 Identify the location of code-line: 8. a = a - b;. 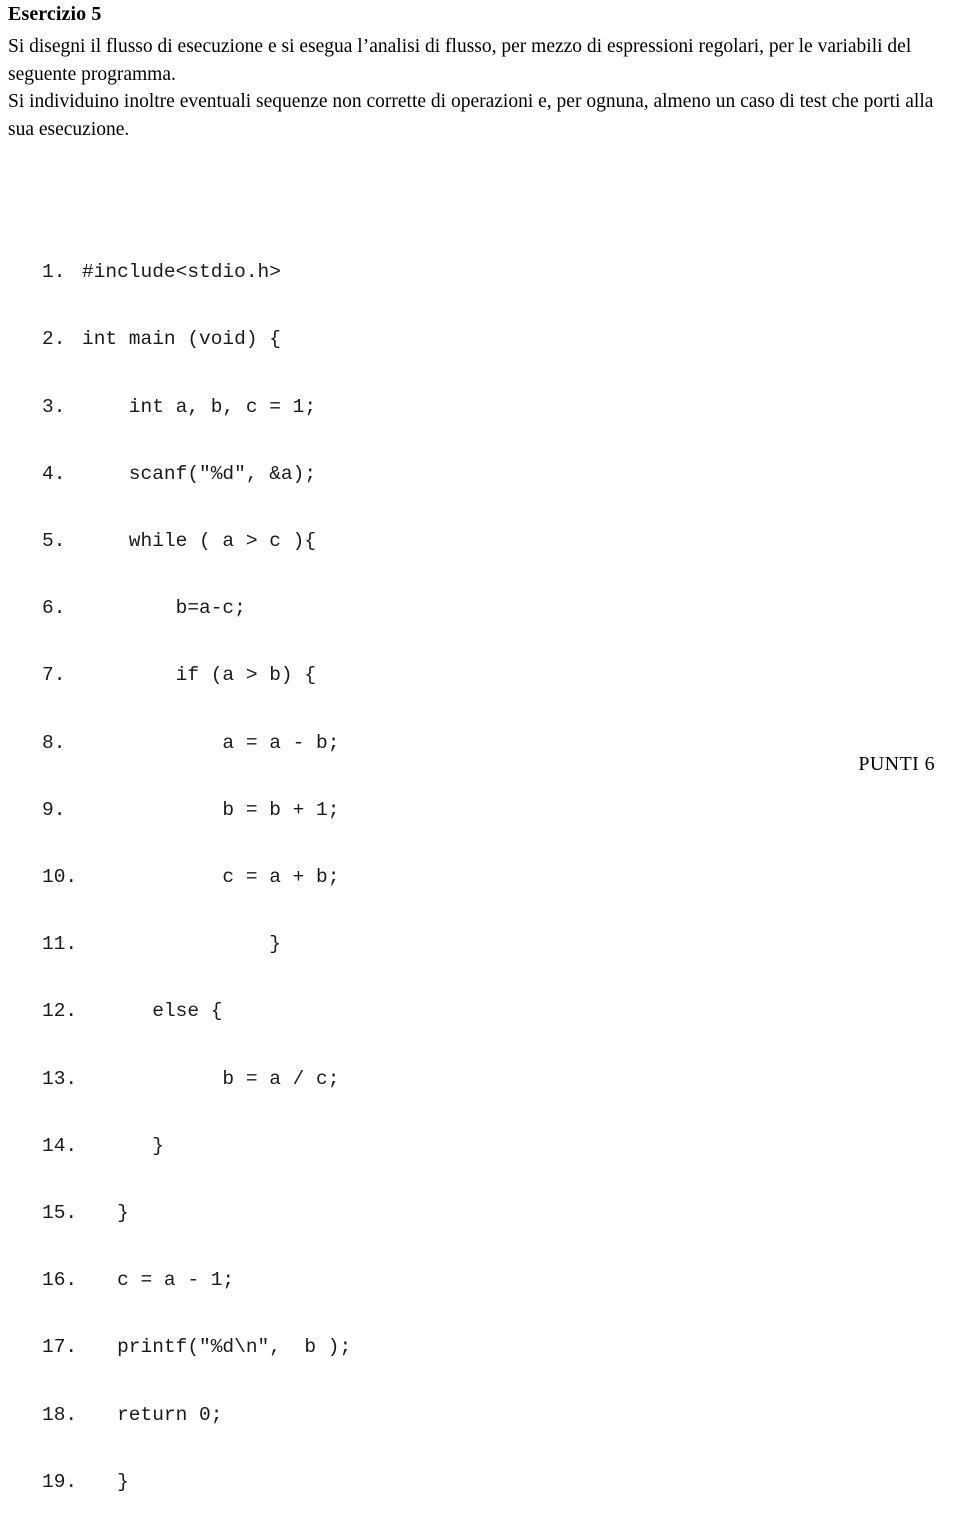
(196, 743).